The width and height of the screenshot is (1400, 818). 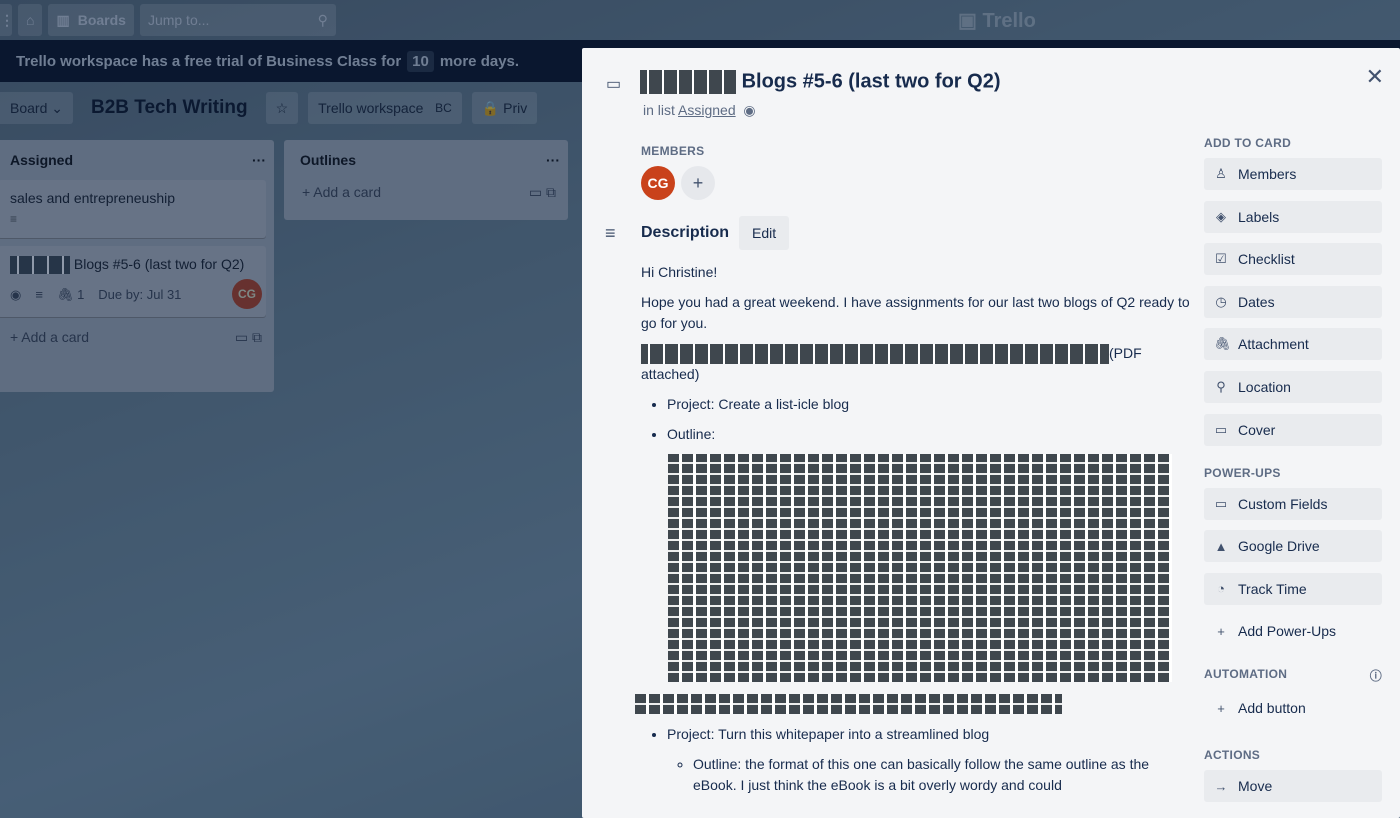 I want to click on sidebar-button-location: ⚲ Location, so click(x=1293, y=386).